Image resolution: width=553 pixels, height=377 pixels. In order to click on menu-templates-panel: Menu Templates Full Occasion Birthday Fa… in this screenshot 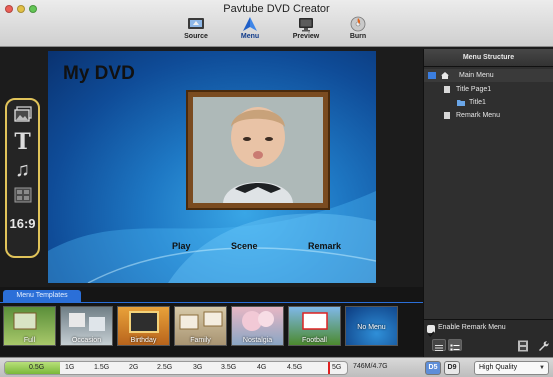, I will do `click(211, 321)`.